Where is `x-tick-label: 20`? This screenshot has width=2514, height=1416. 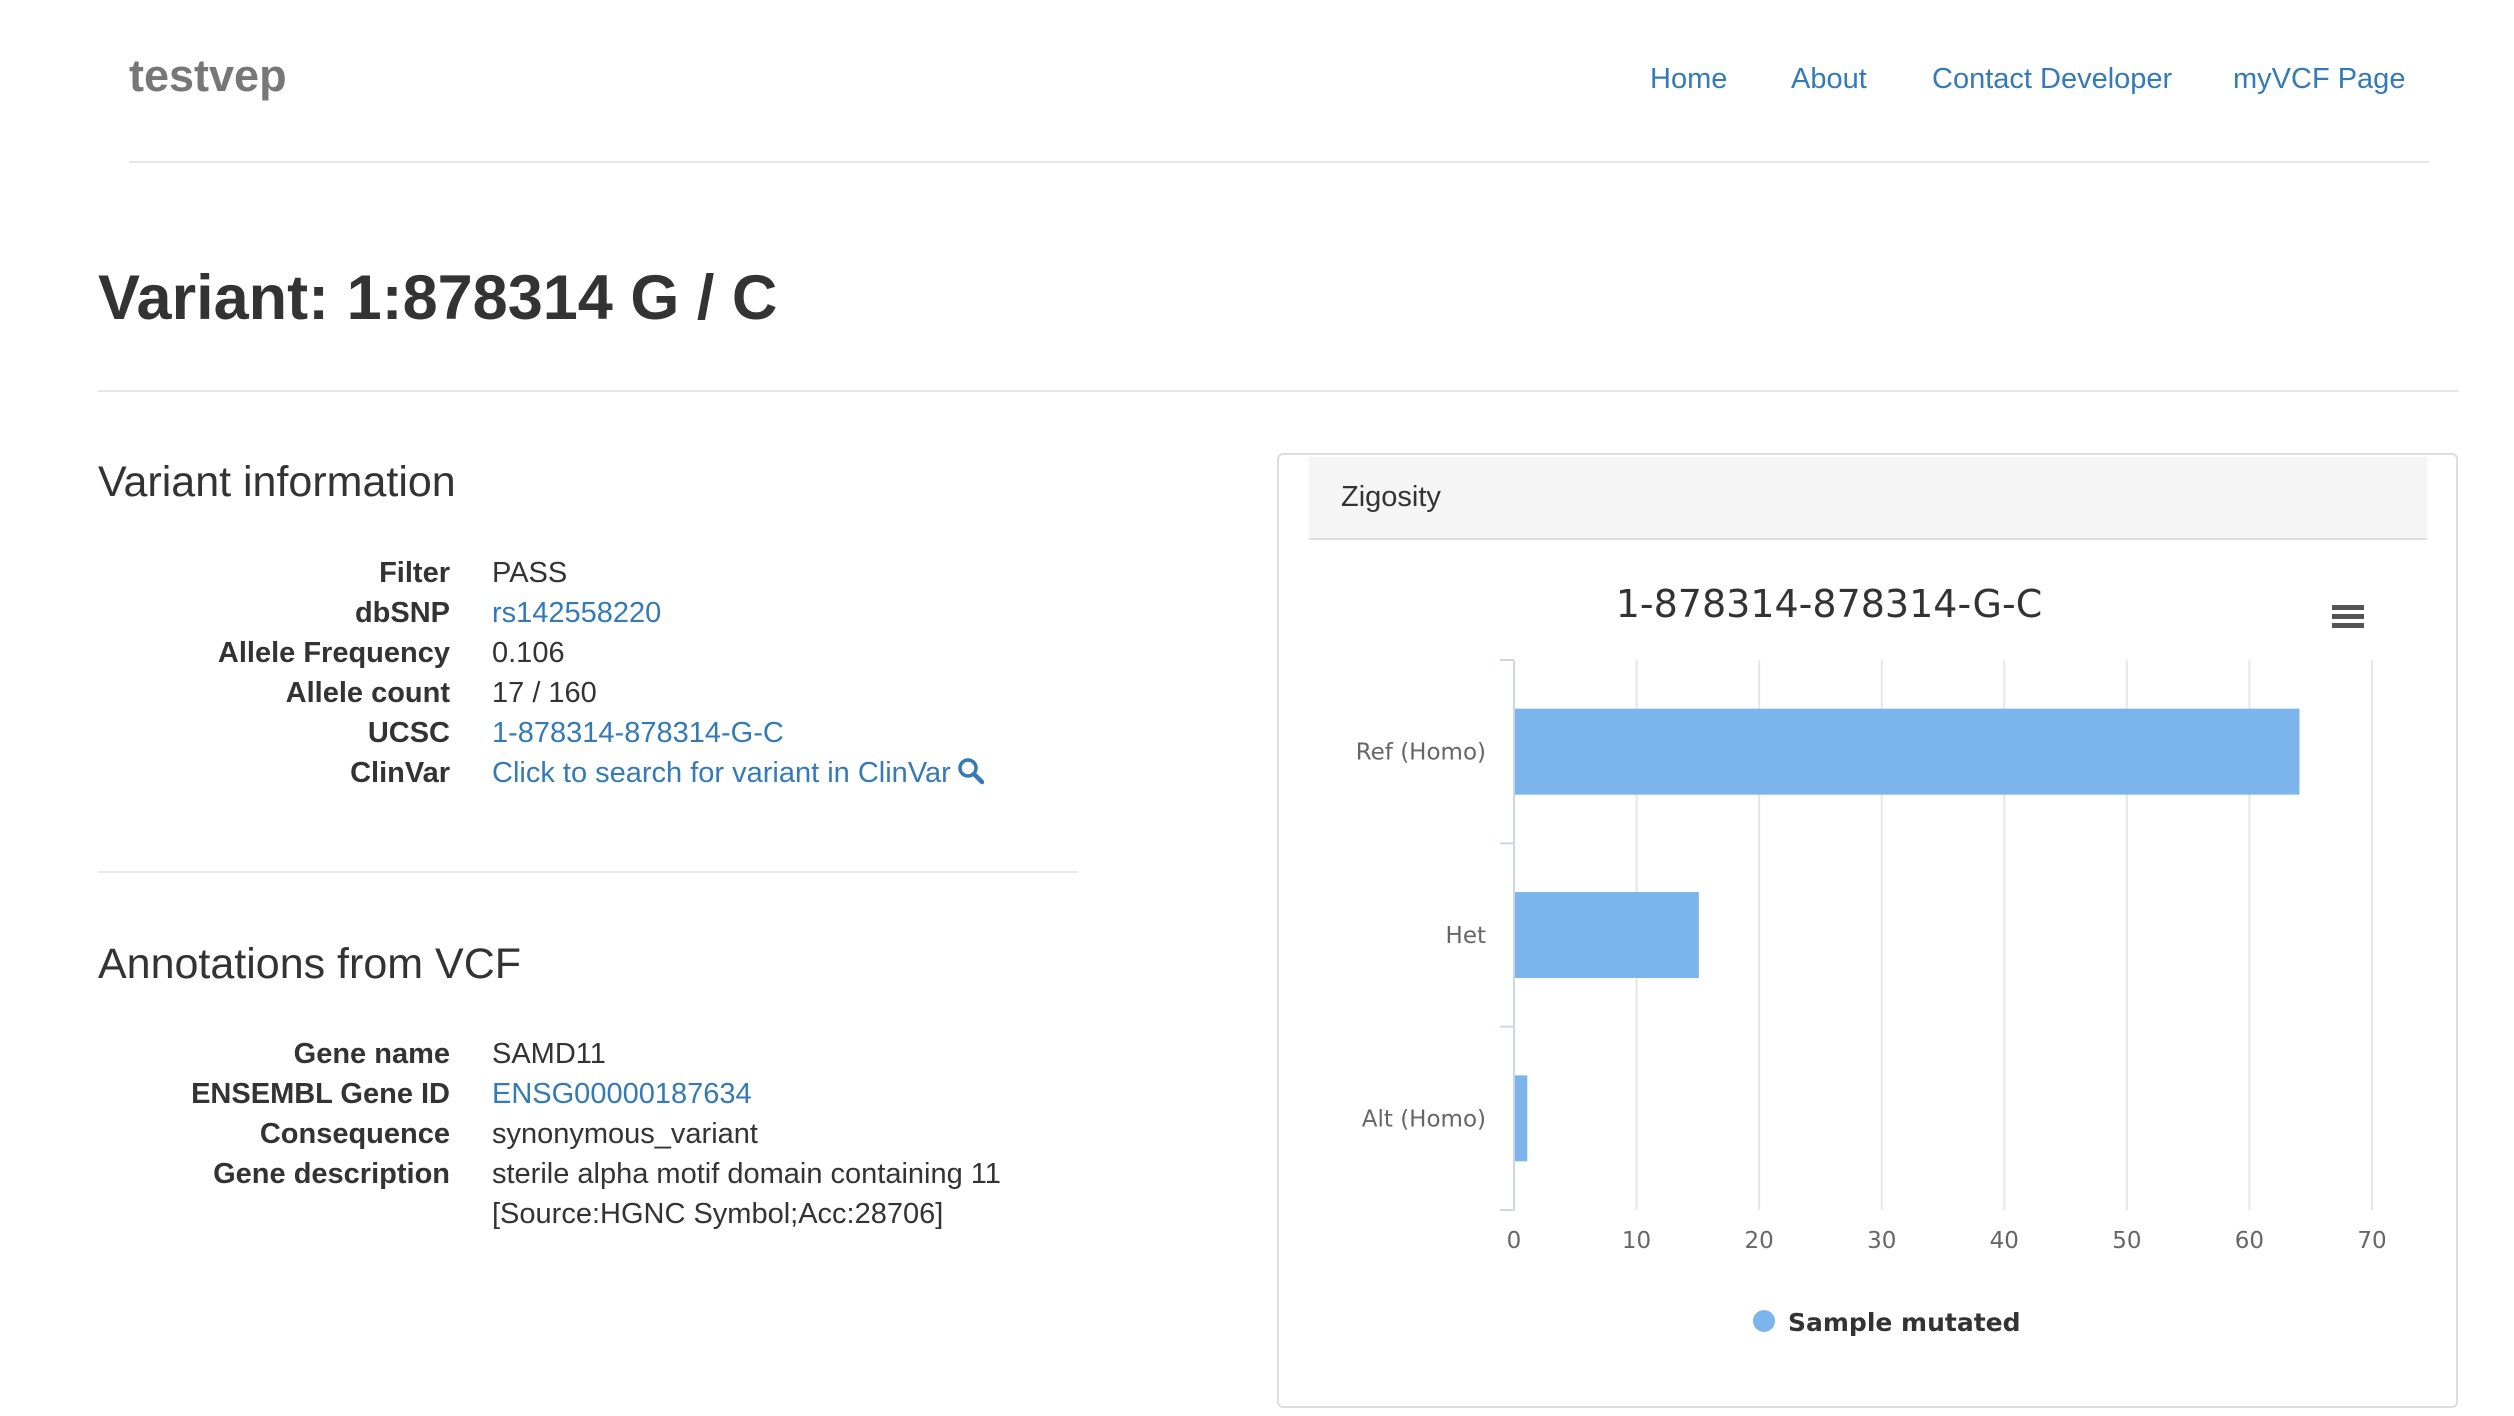 x-tick-label: 20 is located at coordinates (1759, 1241).